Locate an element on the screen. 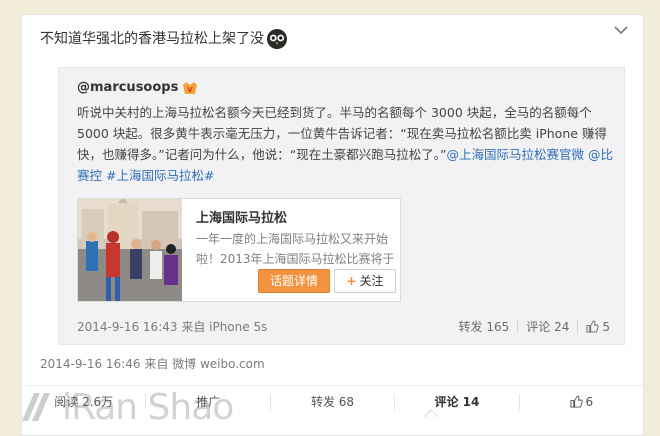 The image size is (660, 436). comment-button: 评论 14 is located at coordinates (456, 401).